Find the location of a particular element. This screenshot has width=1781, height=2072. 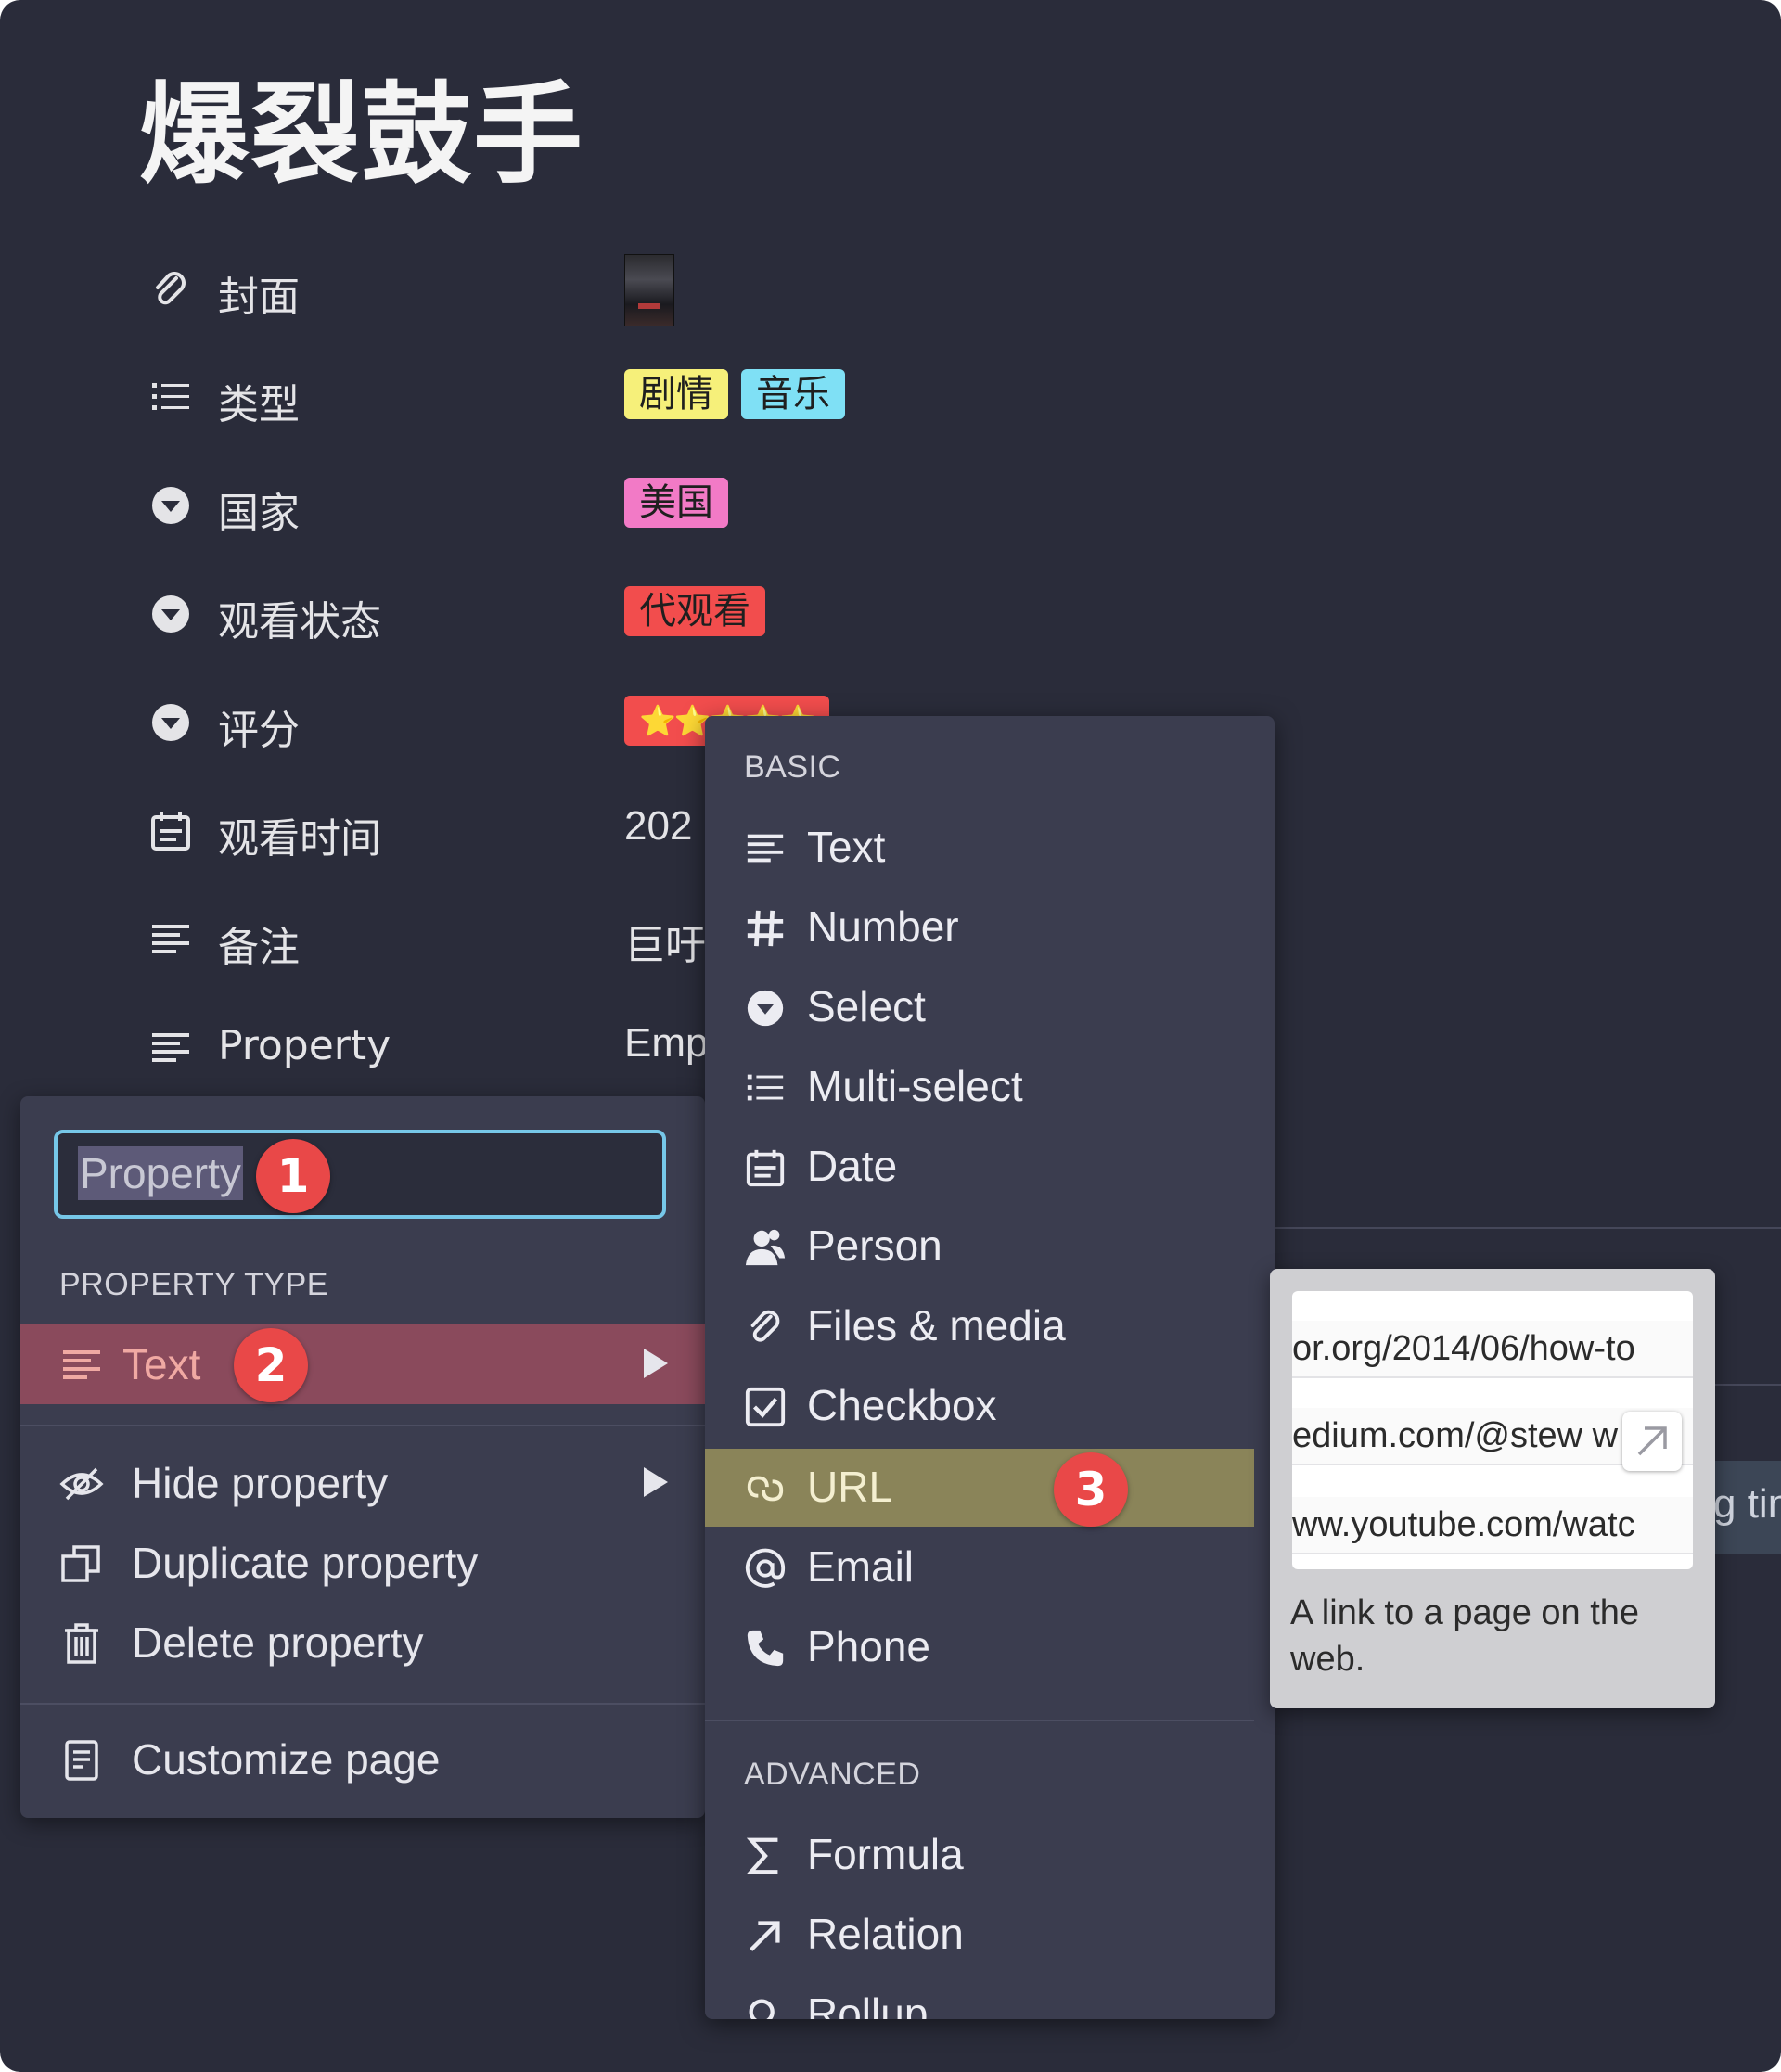

type-option-files-media: Files & media is located at coordinates (979, 1326).